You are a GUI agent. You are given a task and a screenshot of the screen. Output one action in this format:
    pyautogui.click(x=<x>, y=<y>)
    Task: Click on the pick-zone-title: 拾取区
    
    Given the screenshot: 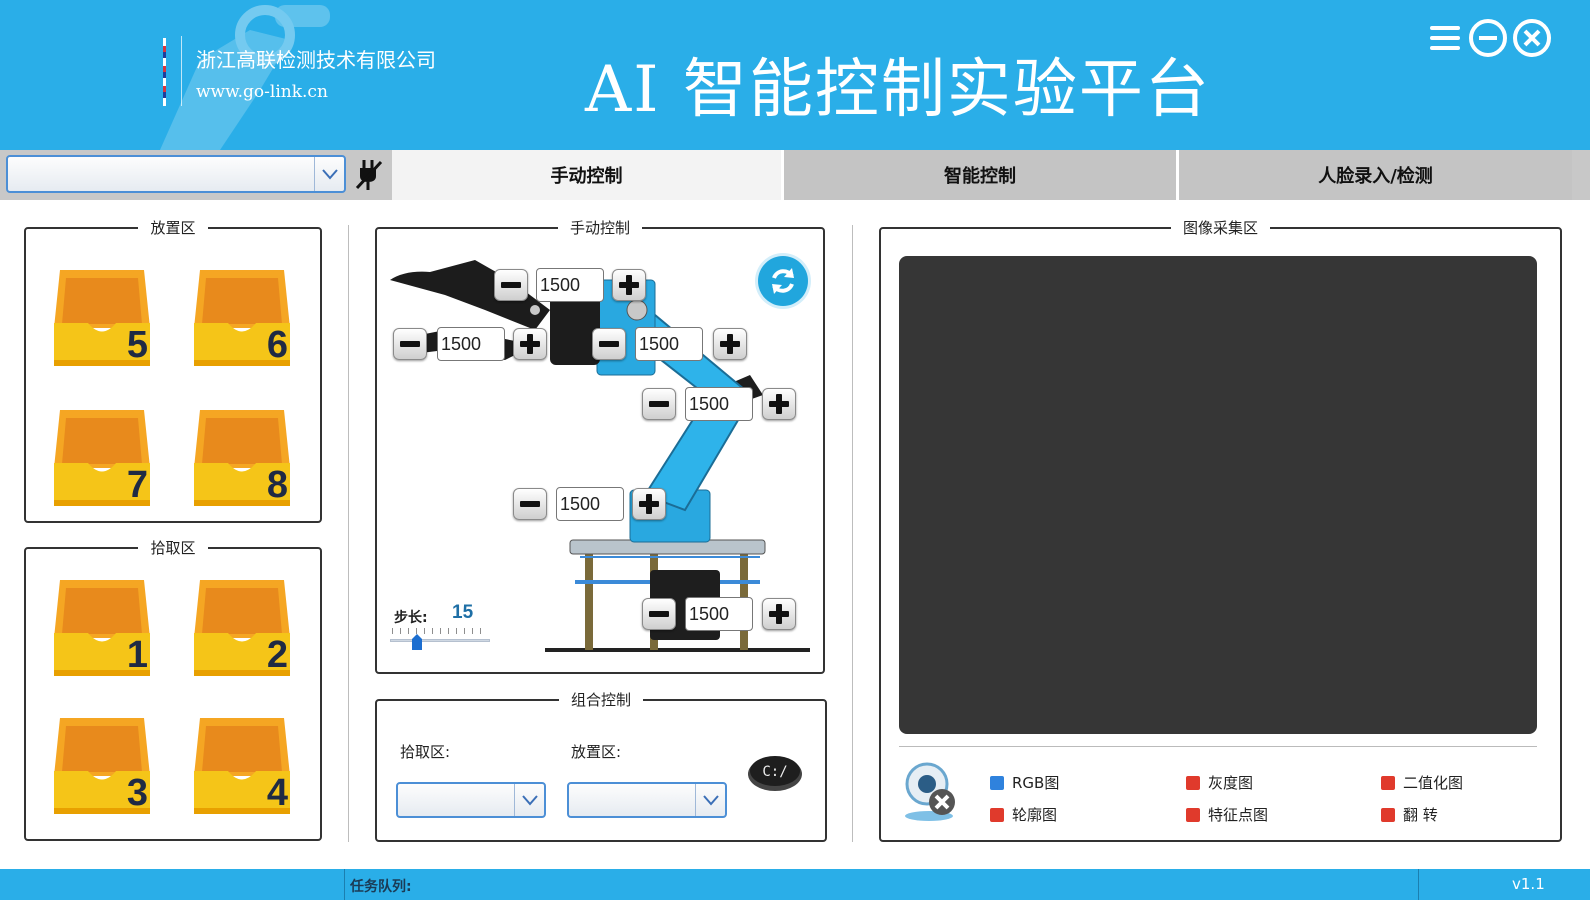 What is the action you would take?
    pyautogui.click(x=173, y=548)
    